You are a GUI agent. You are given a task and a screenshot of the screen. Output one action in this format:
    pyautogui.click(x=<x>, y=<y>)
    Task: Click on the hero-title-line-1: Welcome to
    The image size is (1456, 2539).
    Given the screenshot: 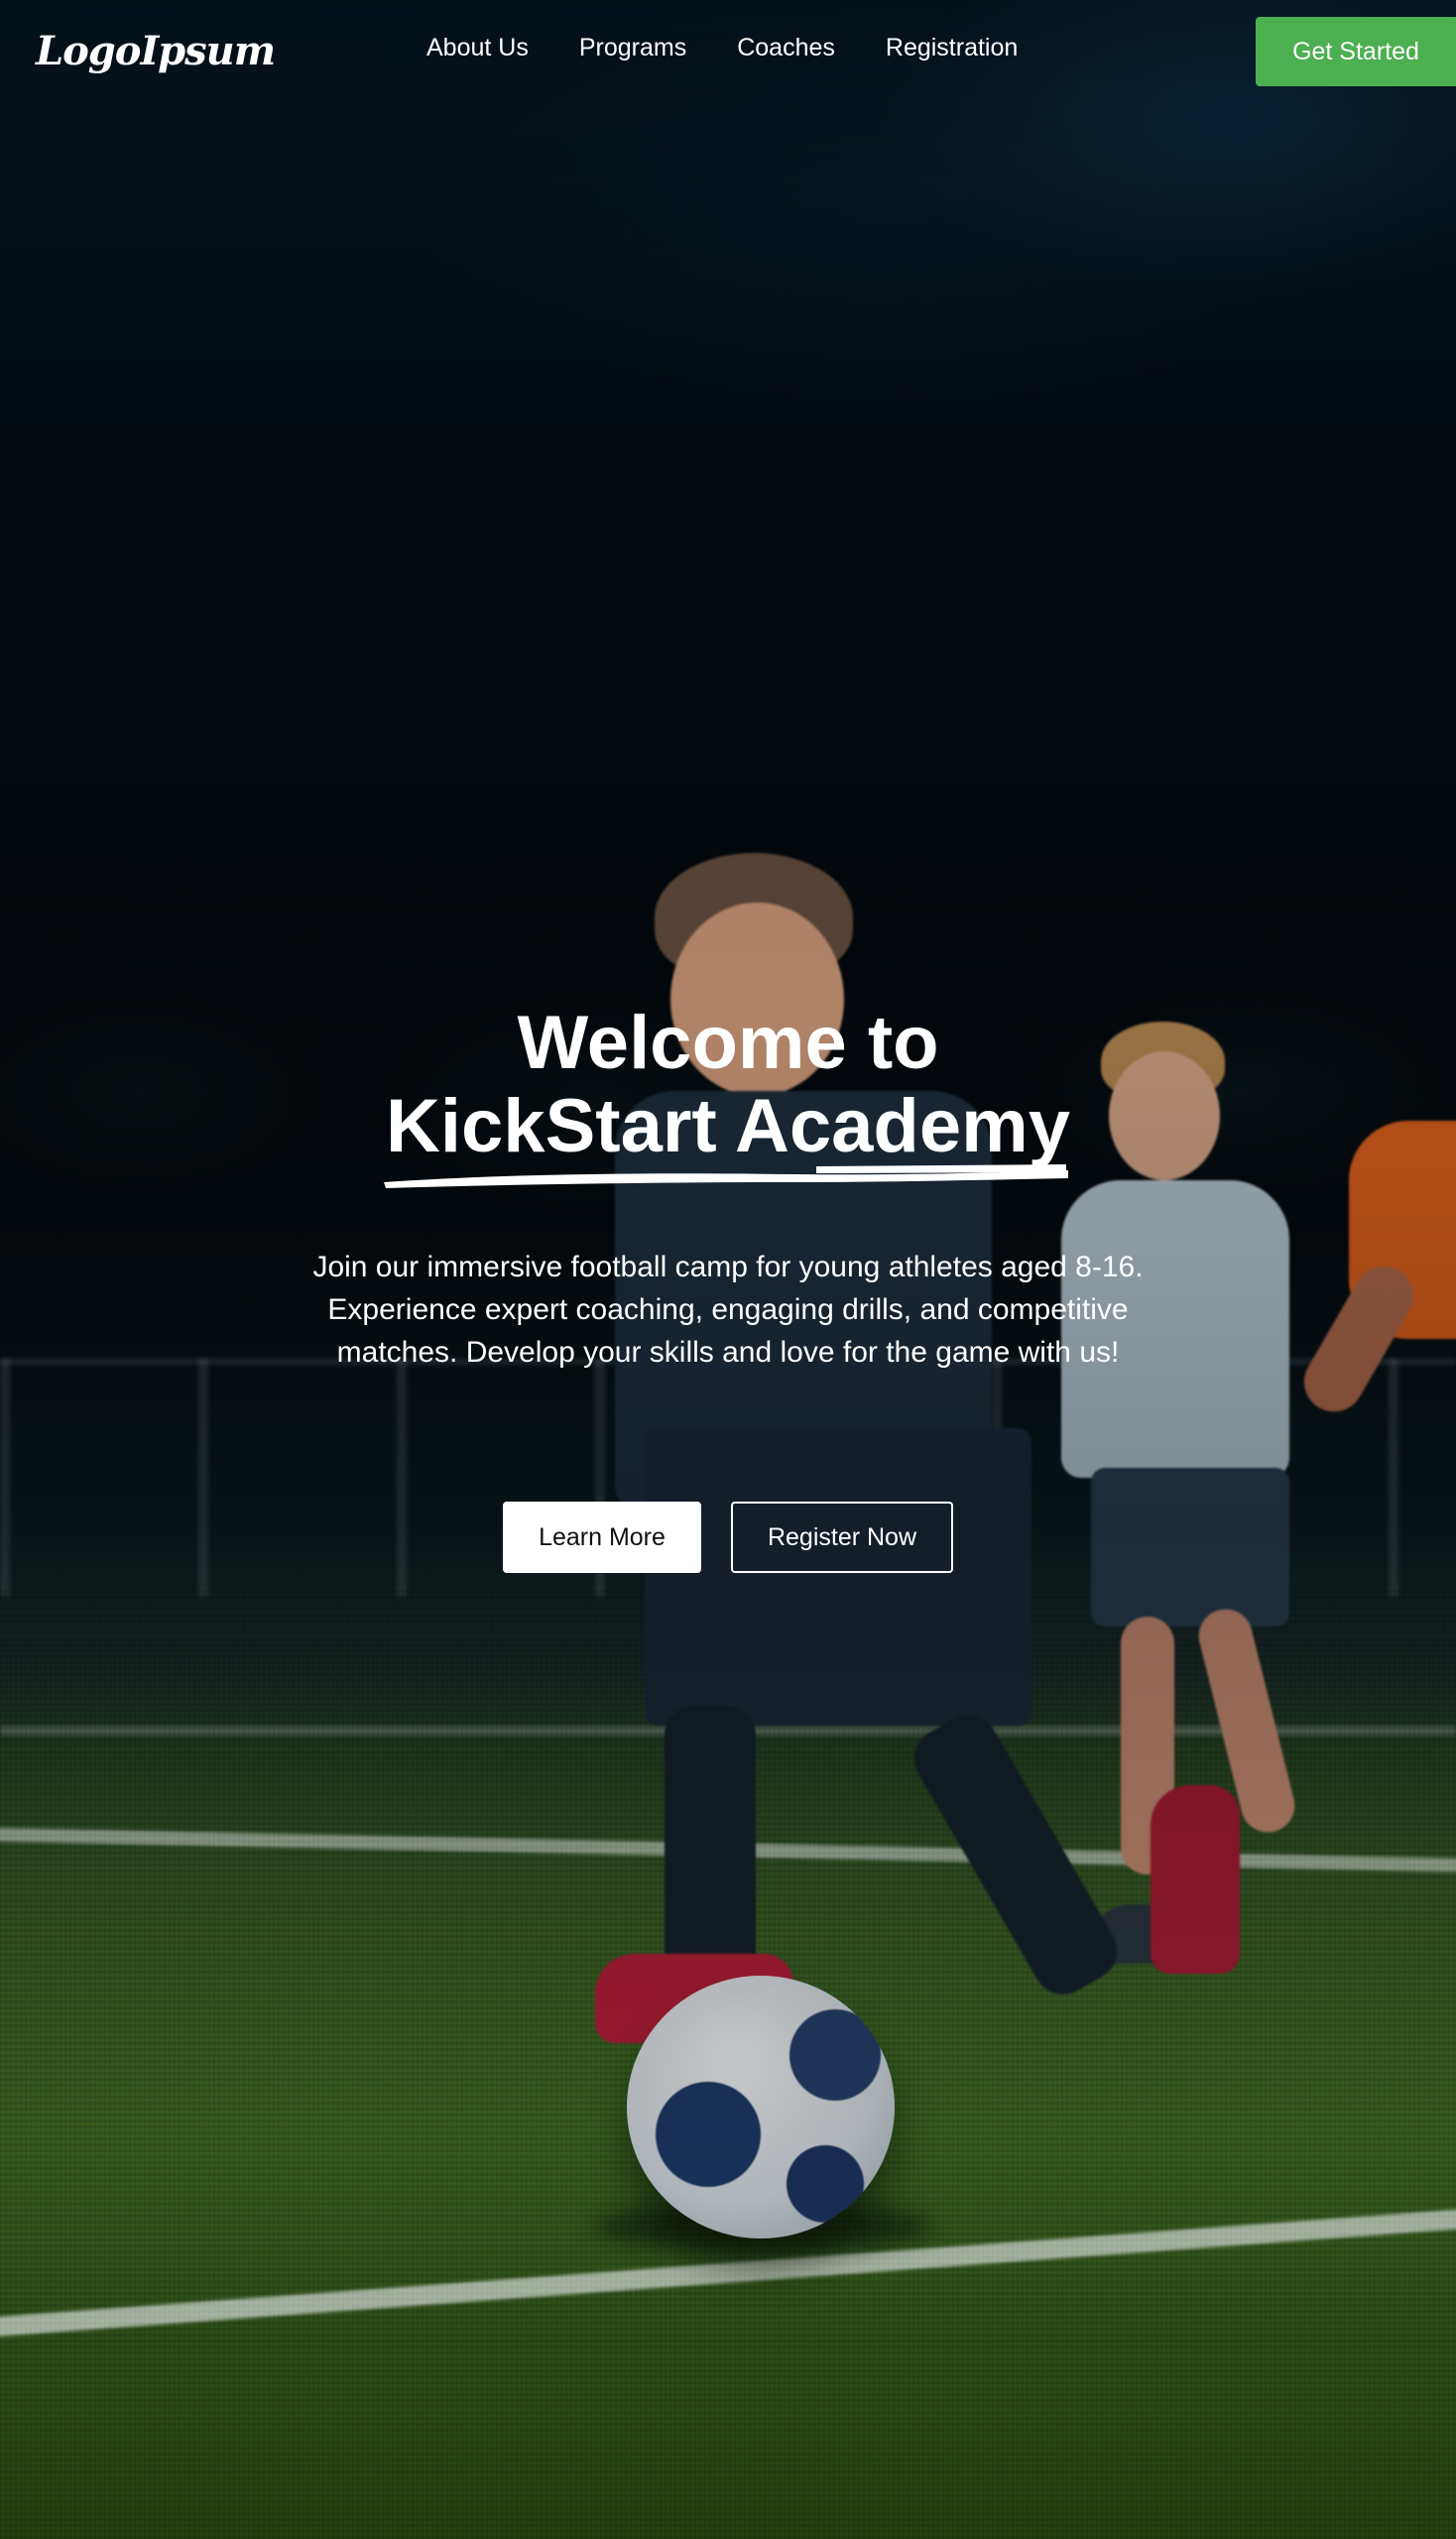 What is the action you would take?
    pyautogui.click(x=728, y=1043)
    